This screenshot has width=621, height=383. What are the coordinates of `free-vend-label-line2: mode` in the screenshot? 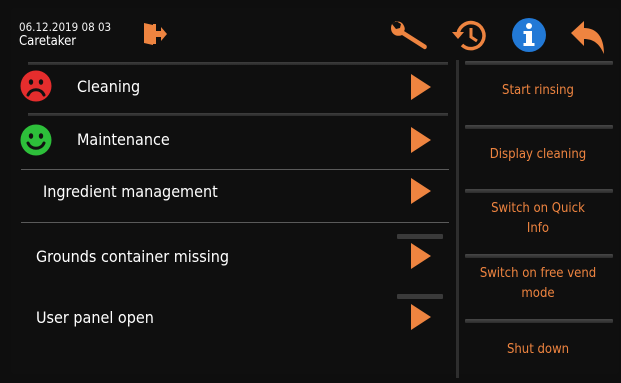 It's located at (538, 293).